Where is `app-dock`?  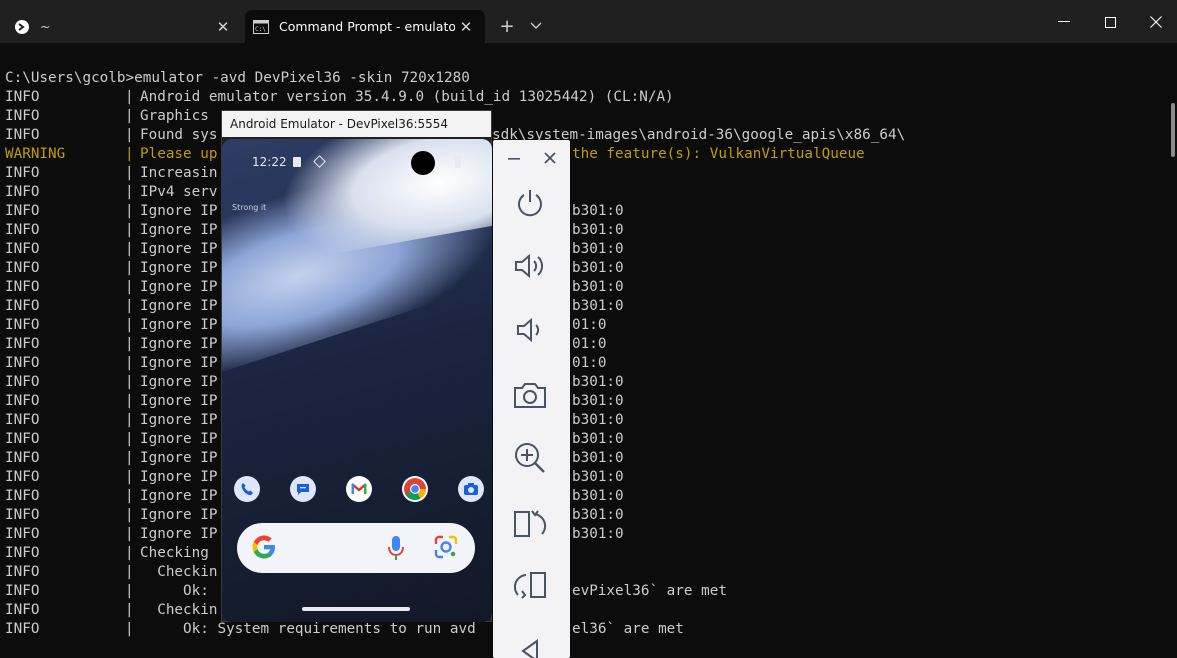
app-dock is located at coordinates (359, 490).